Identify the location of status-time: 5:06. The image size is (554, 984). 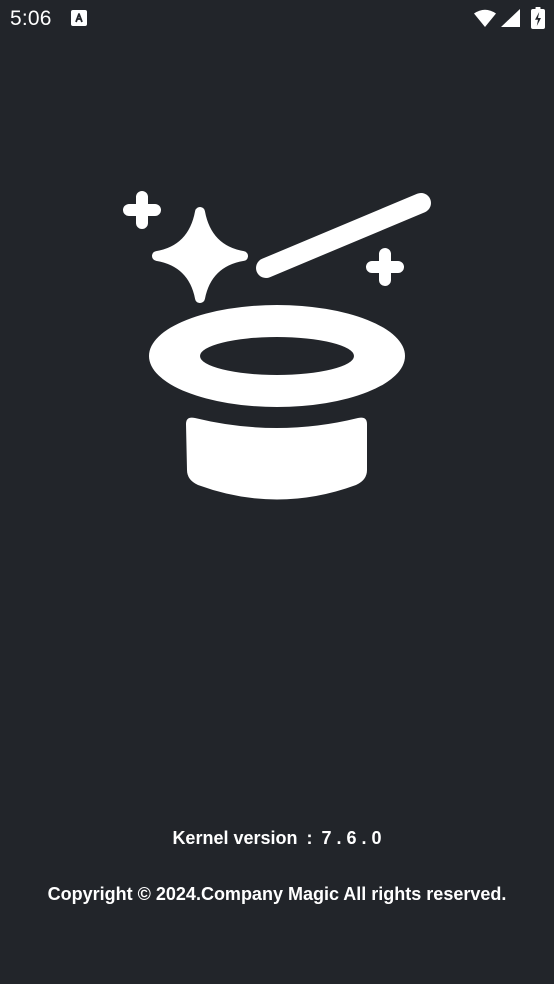
(31, 18).